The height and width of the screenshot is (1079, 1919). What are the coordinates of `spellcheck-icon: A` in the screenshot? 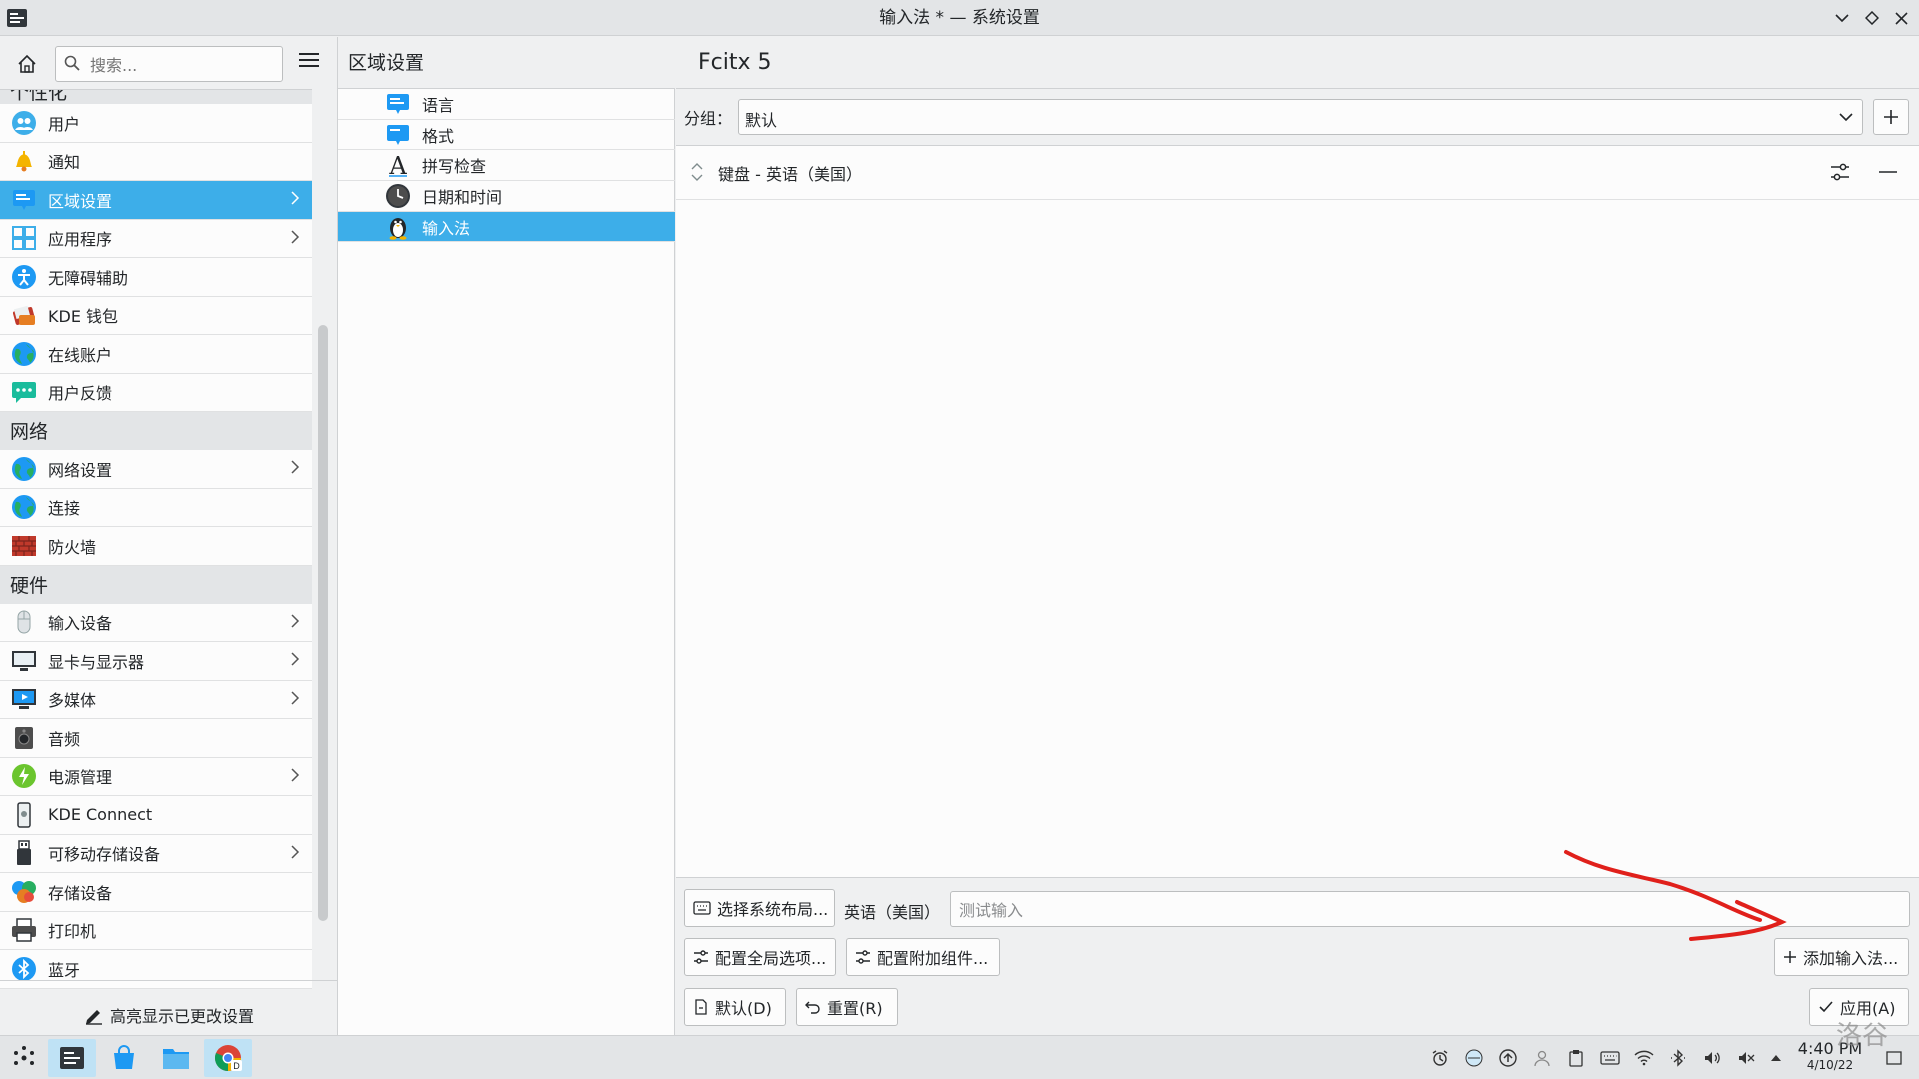 It's located at (398, 165).